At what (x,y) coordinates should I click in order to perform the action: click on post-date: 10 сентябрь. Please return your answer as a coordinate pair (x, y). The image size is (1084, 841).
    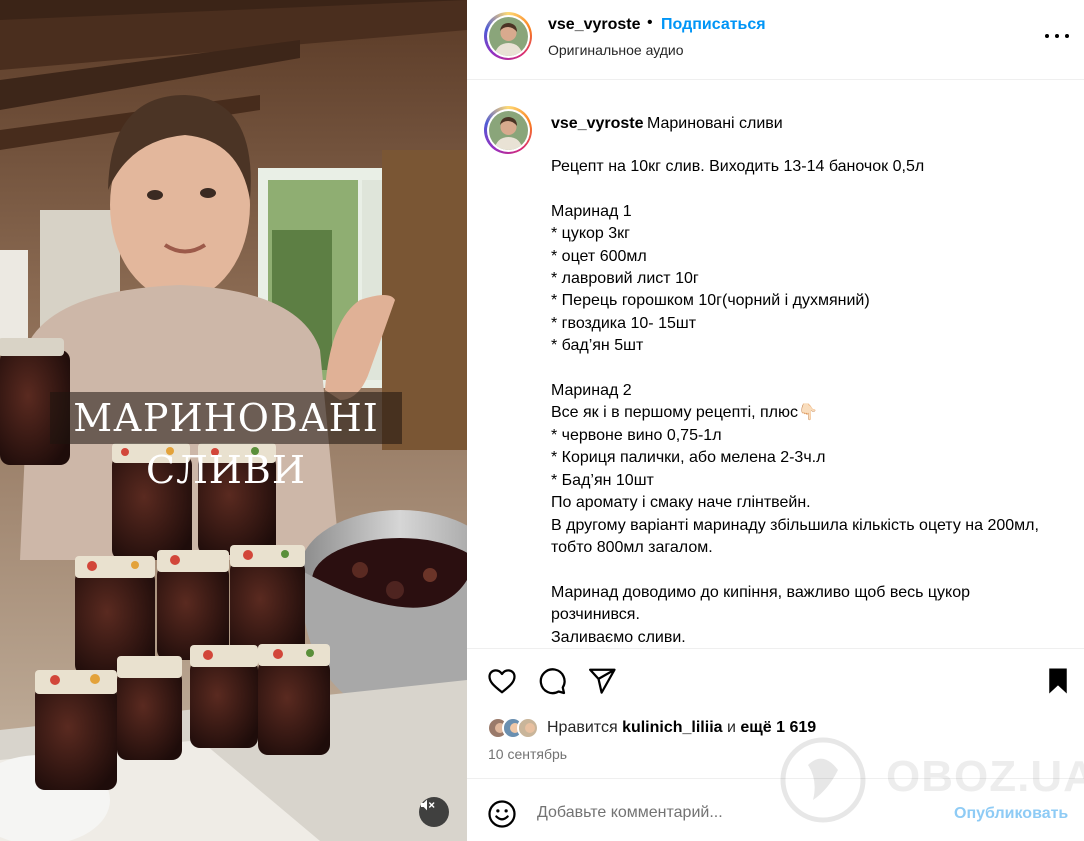
    Looking at the image, I should click on (527, 754).